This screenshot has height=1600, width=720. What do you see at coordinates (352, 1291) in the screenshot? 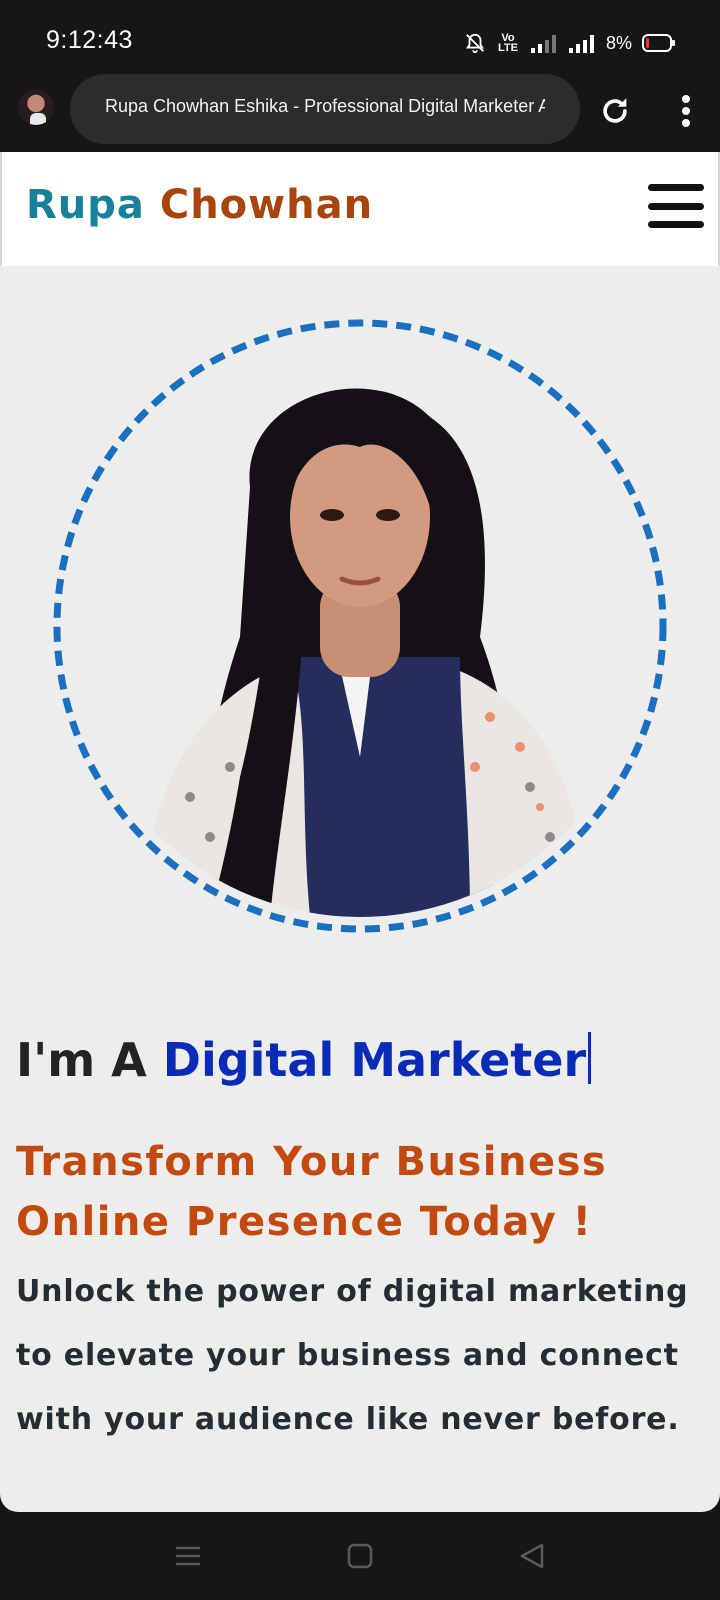
I see `description-line: Unlock the power of digital marketing` at bounding box center [352, 1291].